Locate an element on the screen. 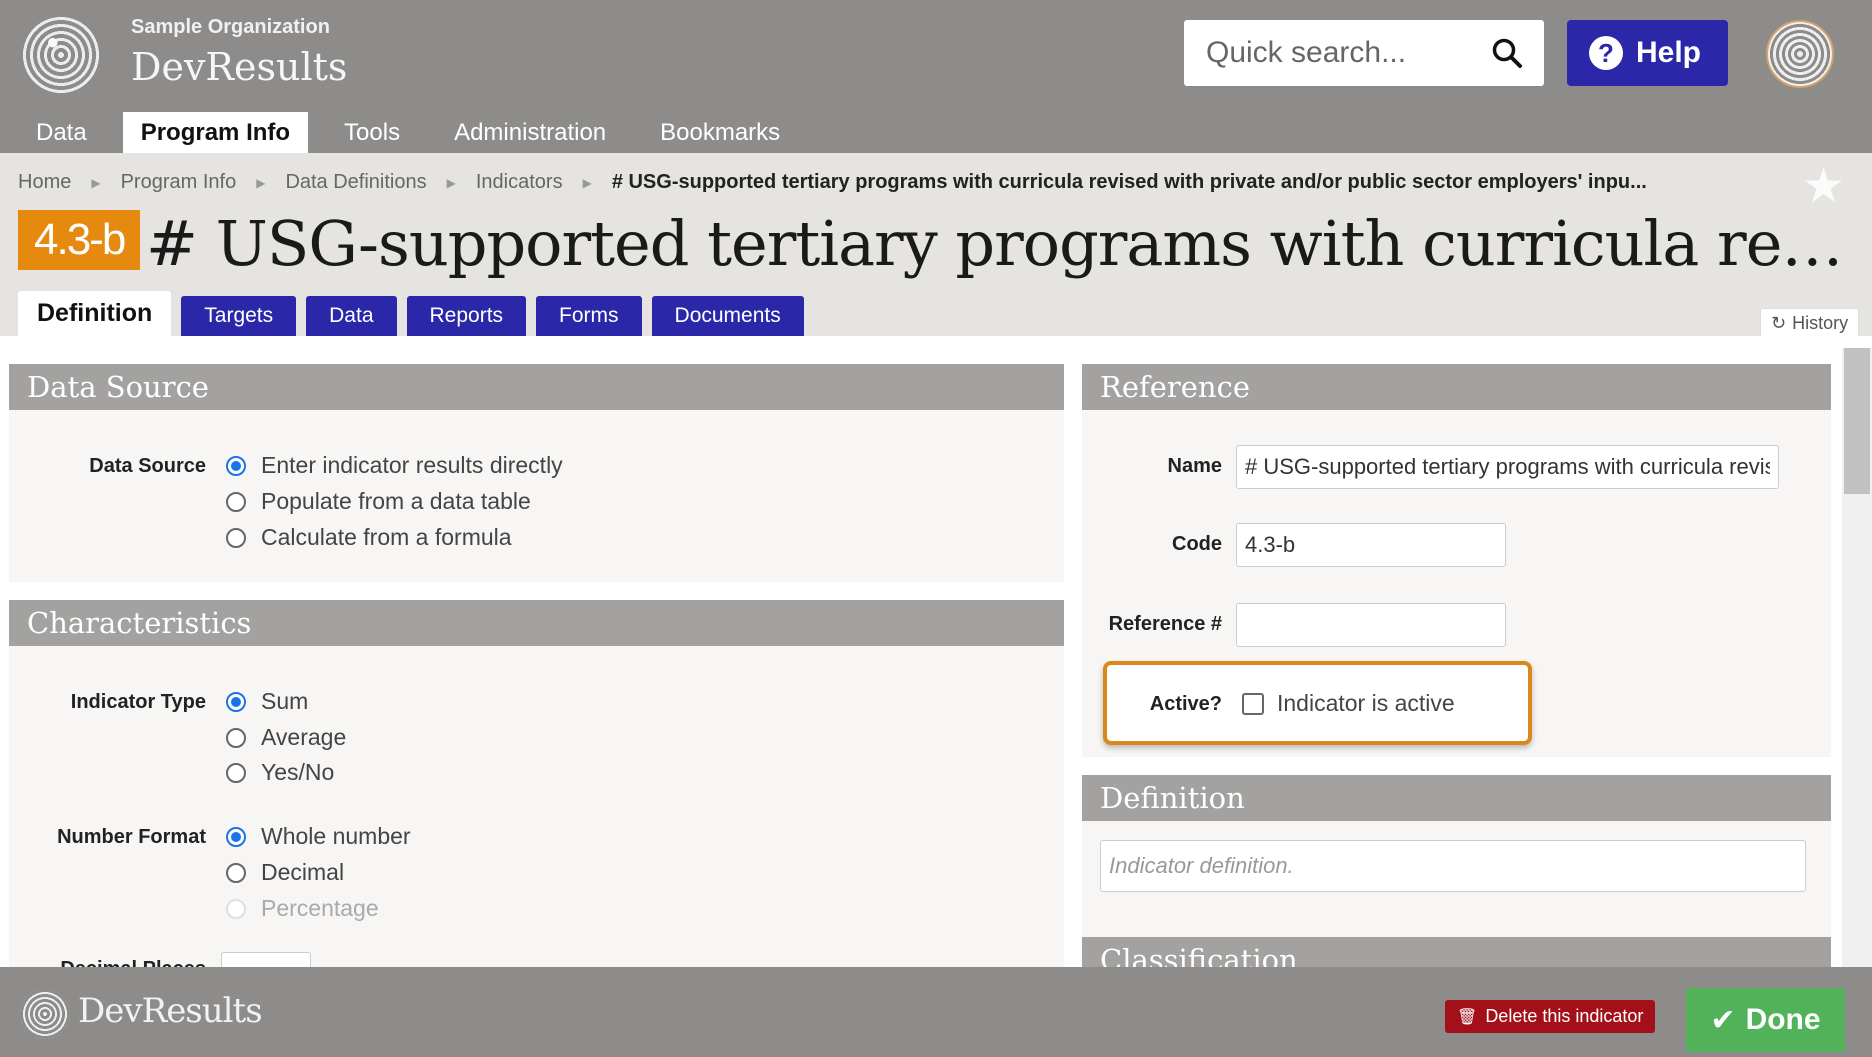 The width and height of the screenshot is (1872, 1057). help-button: ? Help is located at coordinates (1647, 53).